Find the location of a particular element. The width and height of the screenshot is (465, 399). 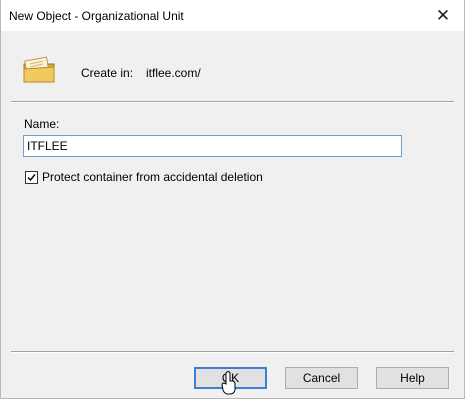

close-icon: ✕ is located at coordinates (443, 15).